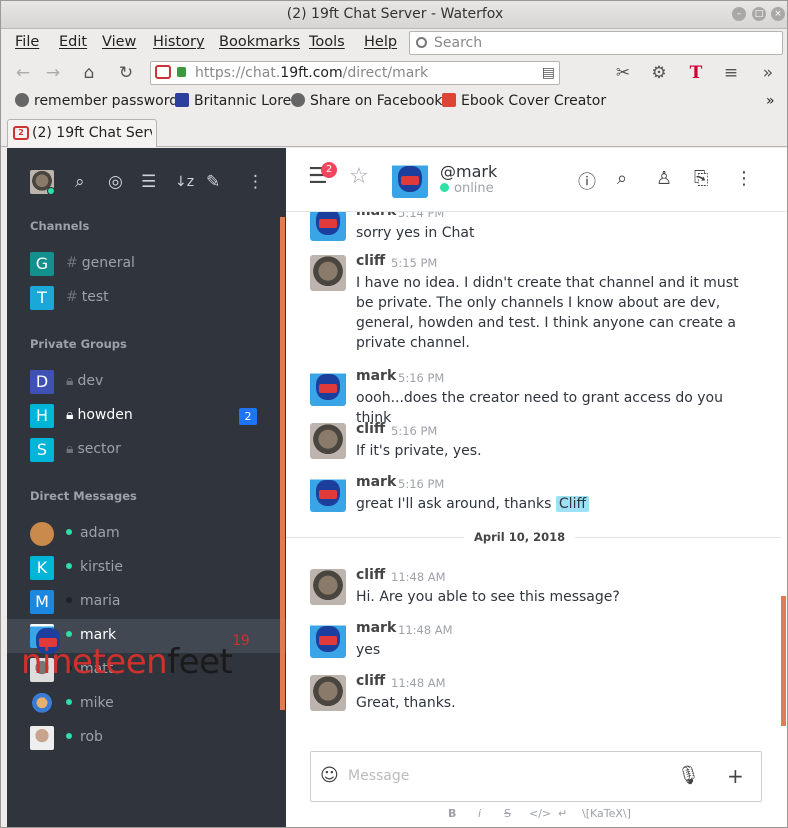 The height and width of the screenshot is (828, 788). I want to click on minimize-button: –, so click(739, 14).